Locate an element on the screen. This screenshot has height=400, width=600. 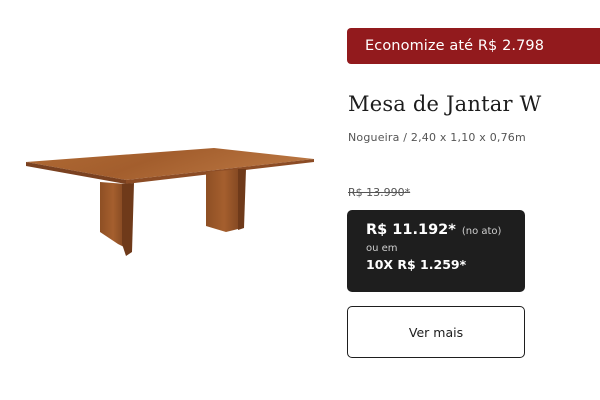
price-note: (no ato) is located at coordinates (481, 231).